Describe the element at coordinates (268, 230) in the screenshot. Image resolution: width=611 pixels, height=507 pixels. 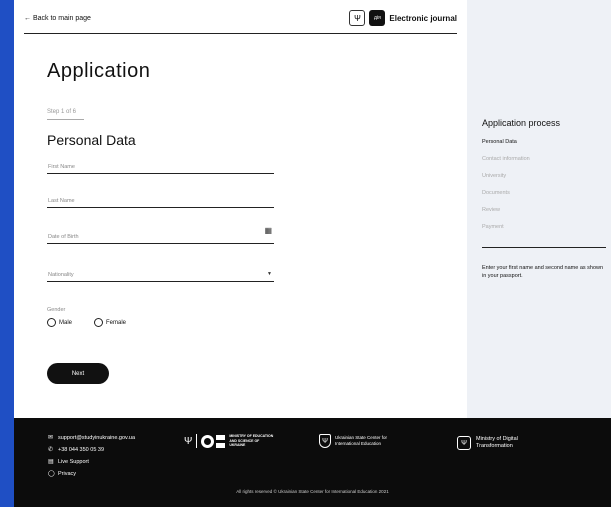
I see `calendar-icon: ▦` at that location.